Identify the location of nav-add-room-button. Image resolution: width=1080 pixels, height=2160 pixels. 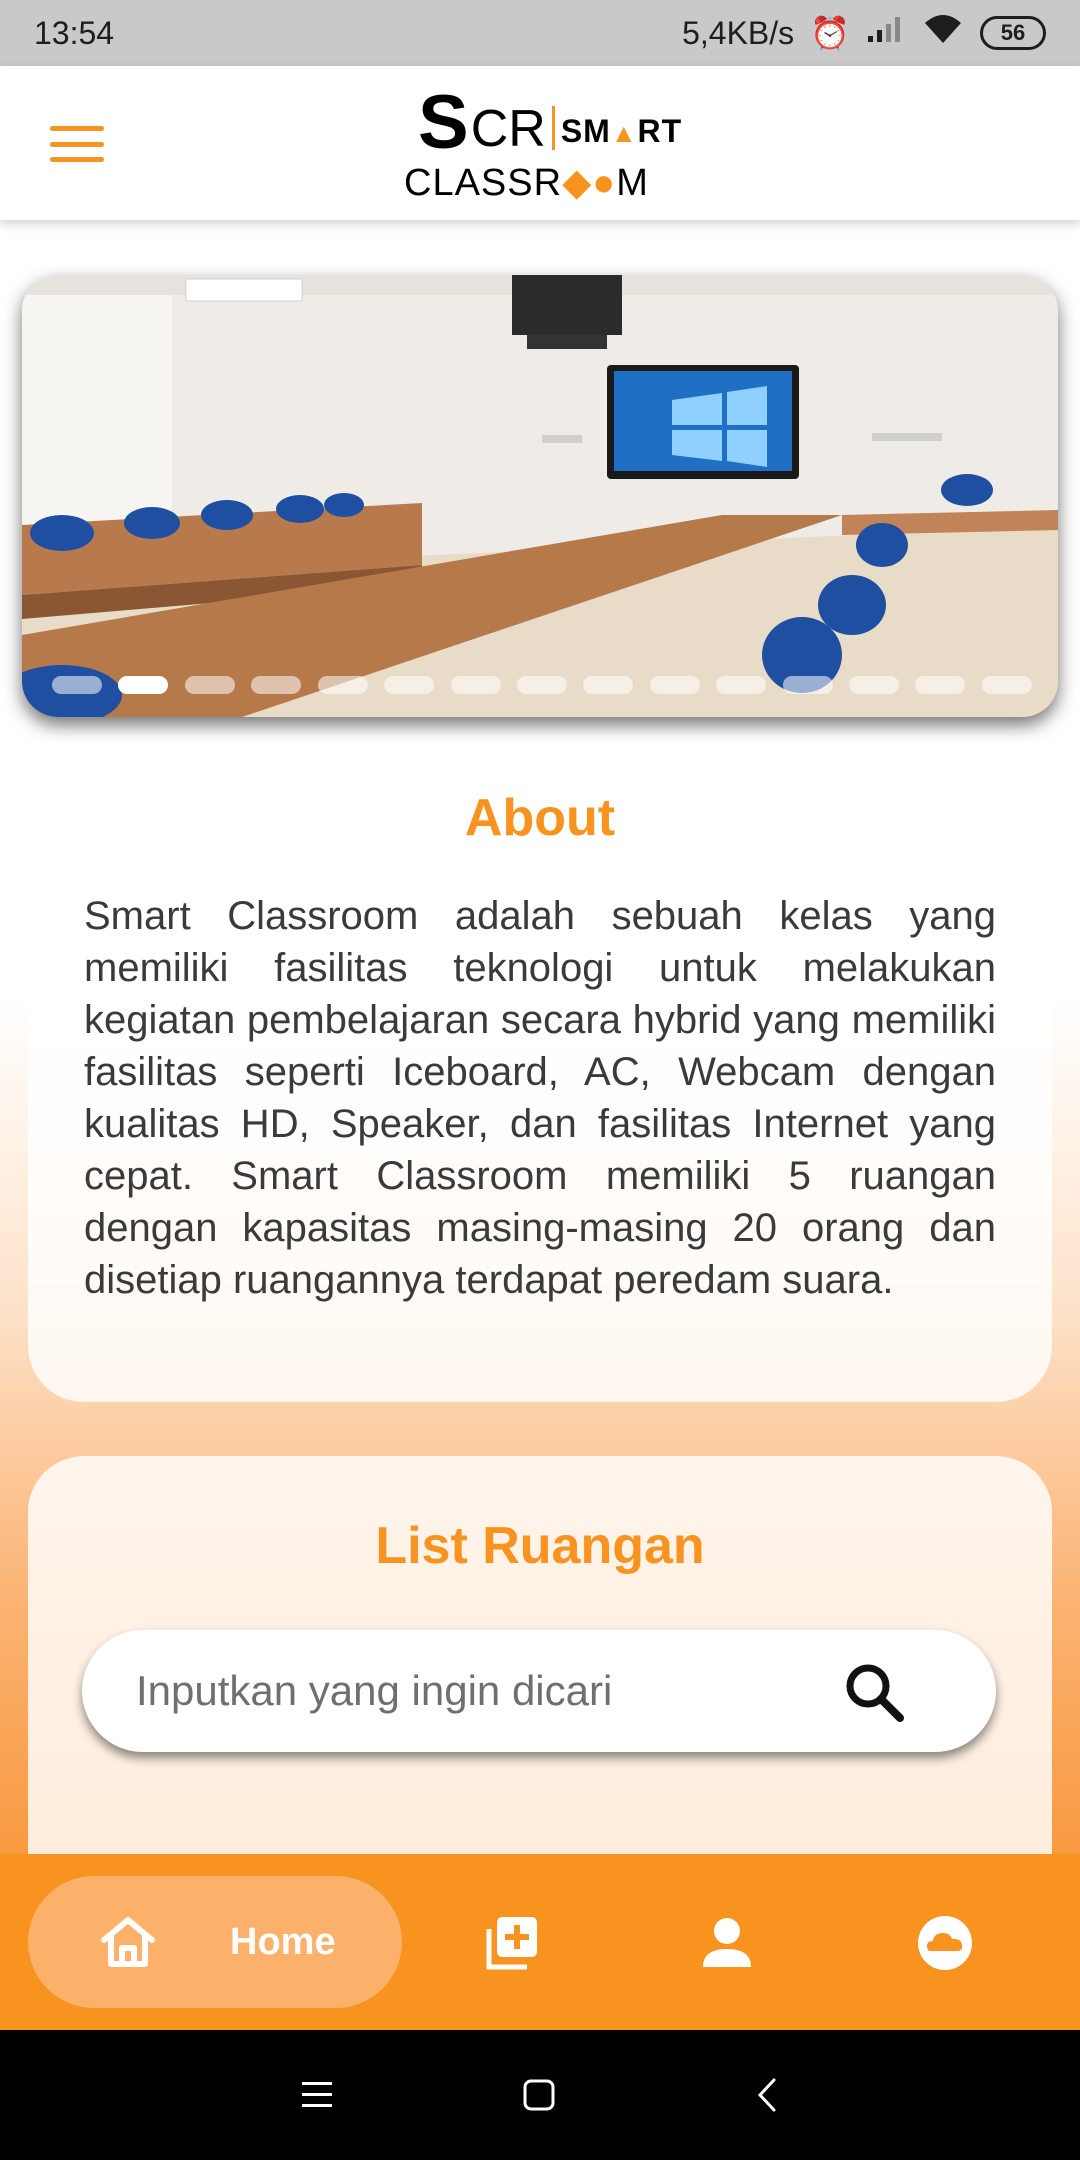
(511, 1943).